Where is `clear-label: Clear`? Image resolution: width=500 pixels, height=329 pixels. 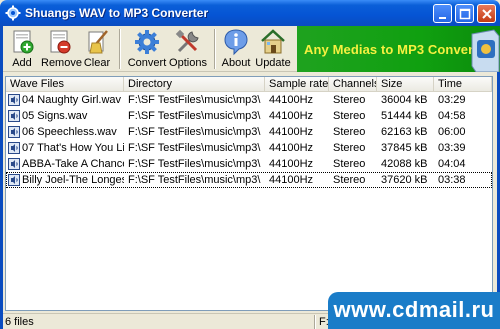
clear-label: Clear is located at coordinates (97, 63).